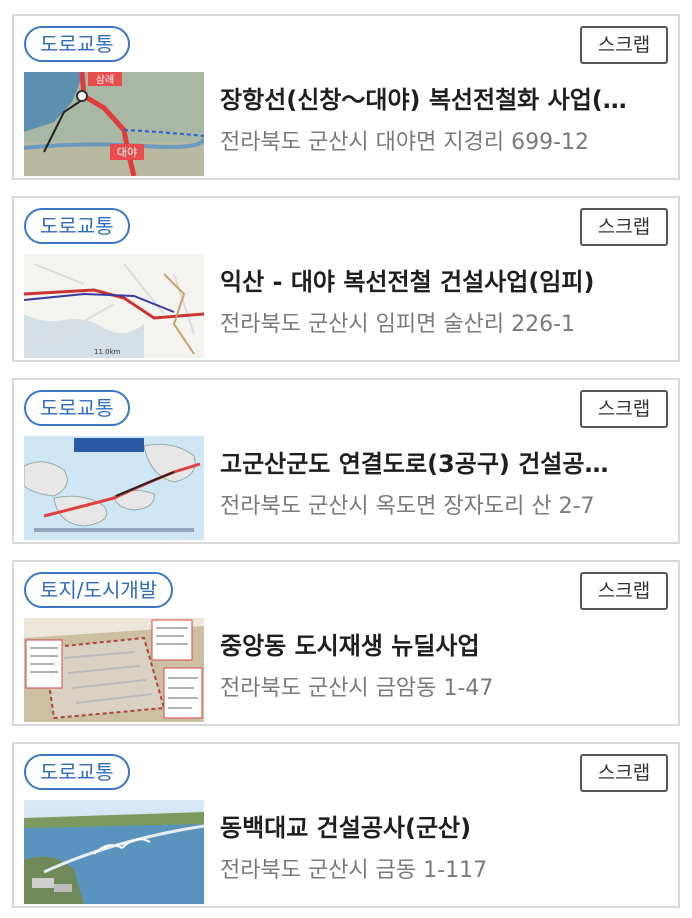 The height and width of the screenshot is (918, 692). Describe the element at coordinates (107, 352) in the screenshot. I see `svg-text: 11.0km` at that location.